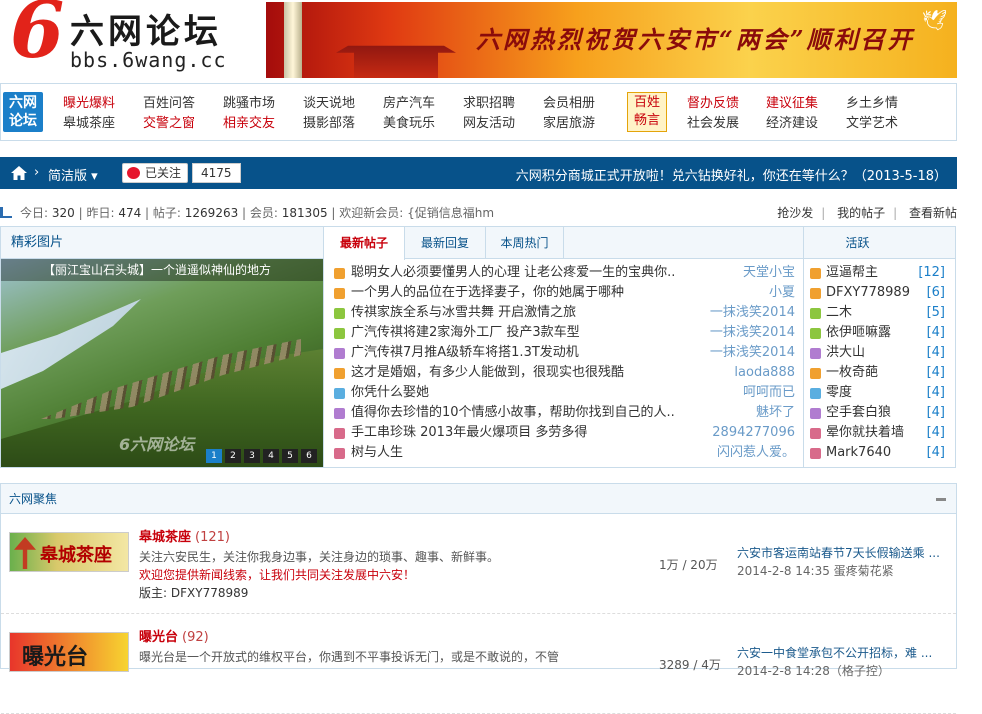 This screenshot has height=714, width=982. What do you see at coordinates (183, 124) in the screenshot?
I see `category-link: 交警之窗` at bounding box center [183, 124].